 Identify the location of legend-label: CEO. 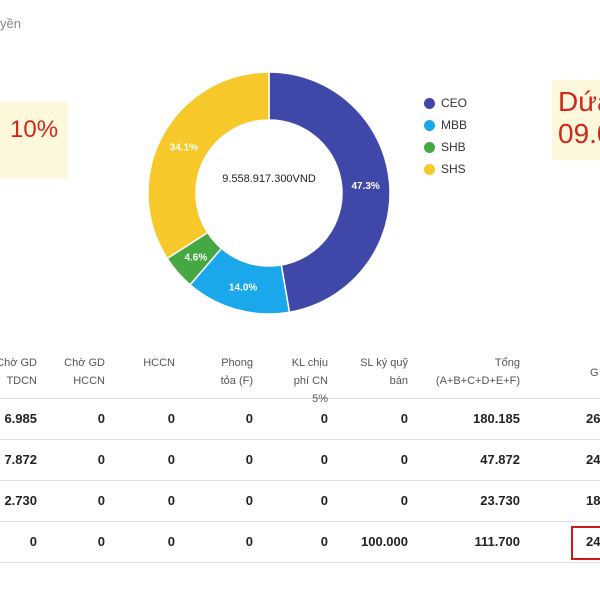
(454, 103).